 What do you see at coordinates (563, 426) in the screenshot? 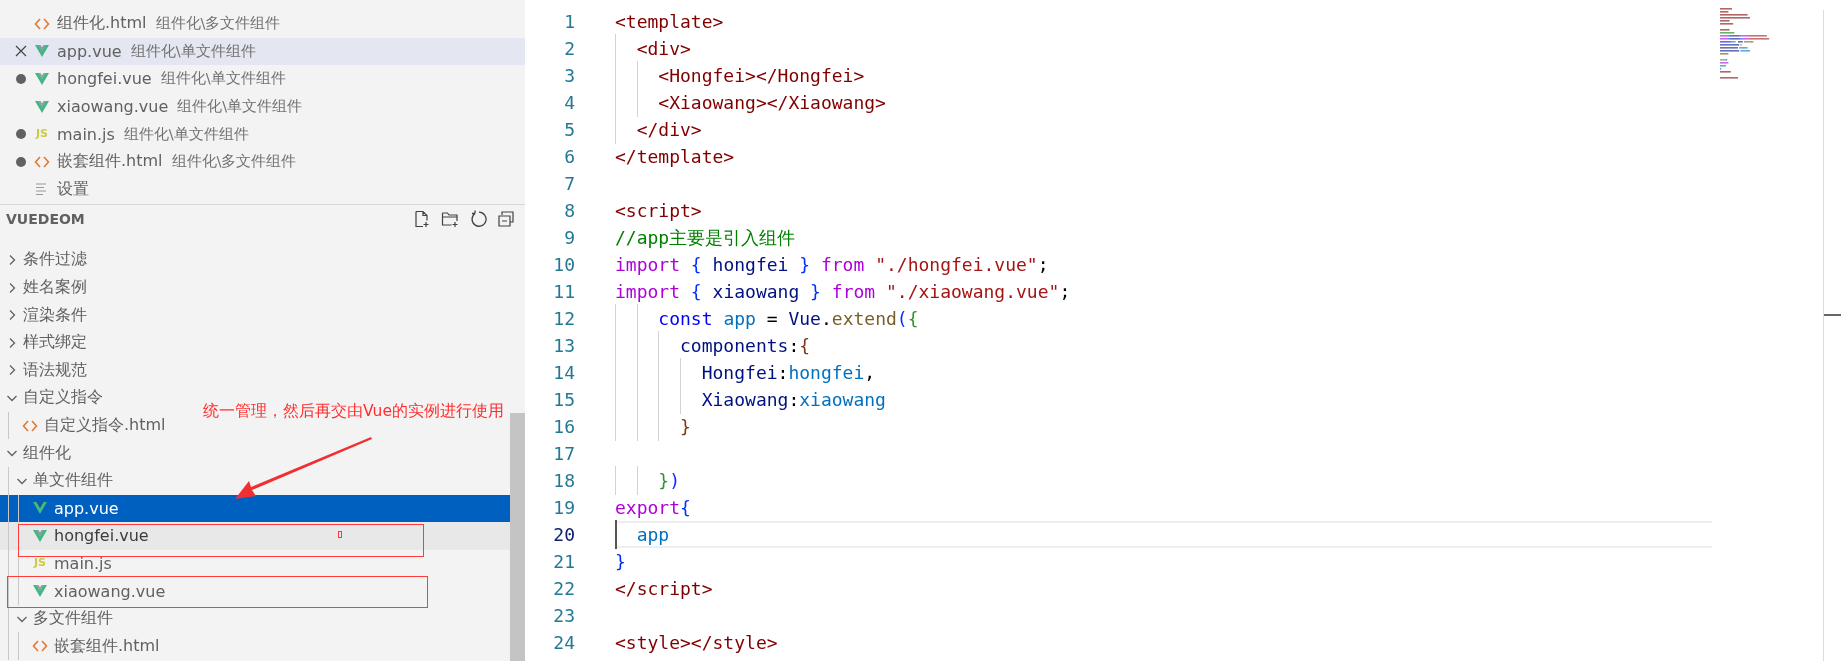
I see `line-number: 16` at bounding box center [563, 426].